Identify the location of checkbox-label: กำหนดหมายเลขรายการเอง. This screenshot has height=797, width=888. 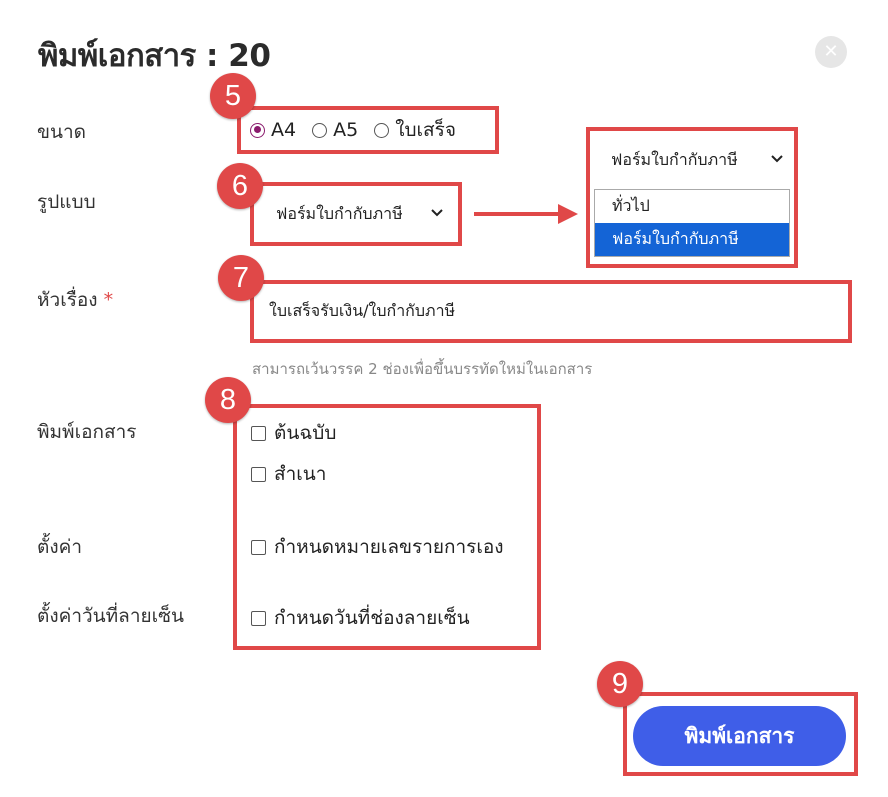
(389, 547).